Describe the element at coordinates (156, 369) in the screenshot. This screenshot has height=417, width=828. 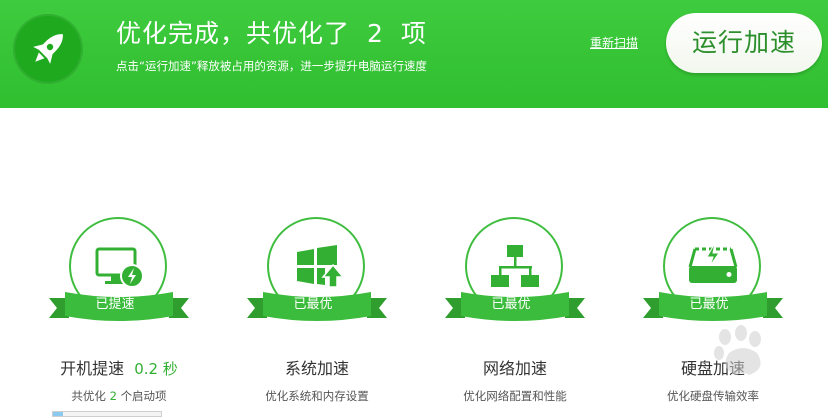
I see `boot-time-value: 0.2 秒` at that location.